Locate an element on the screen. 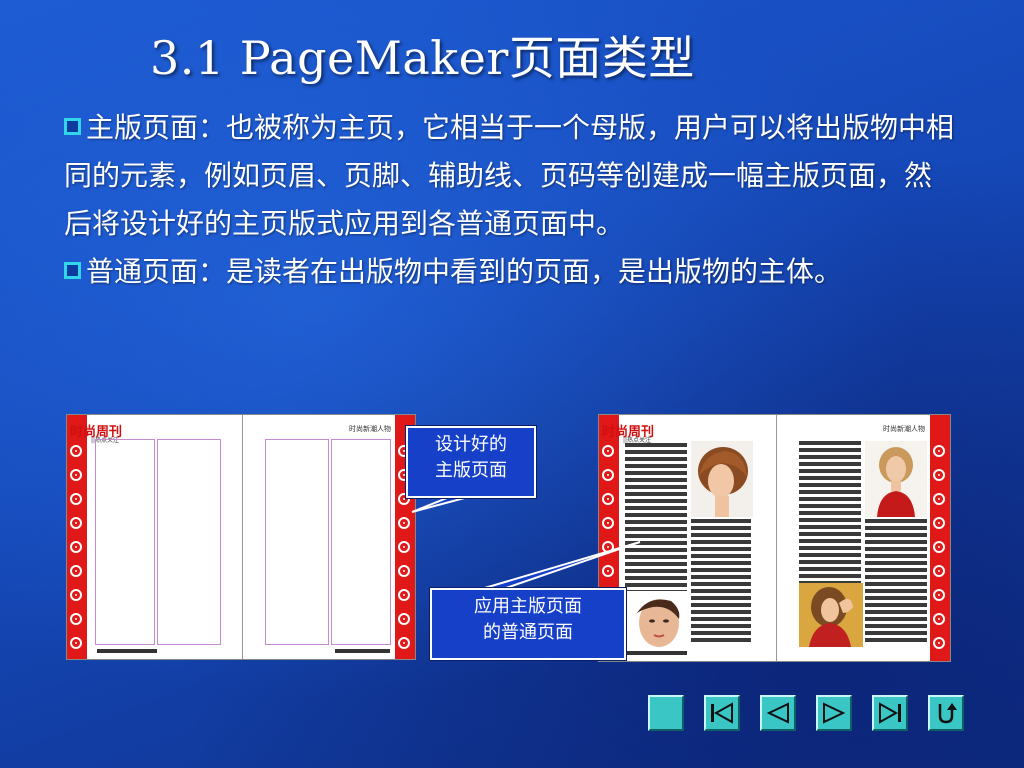 Image resolution: width=1024 pixels, height=768 pixels. portrait-photo-face is located at coordinates (656, 621).